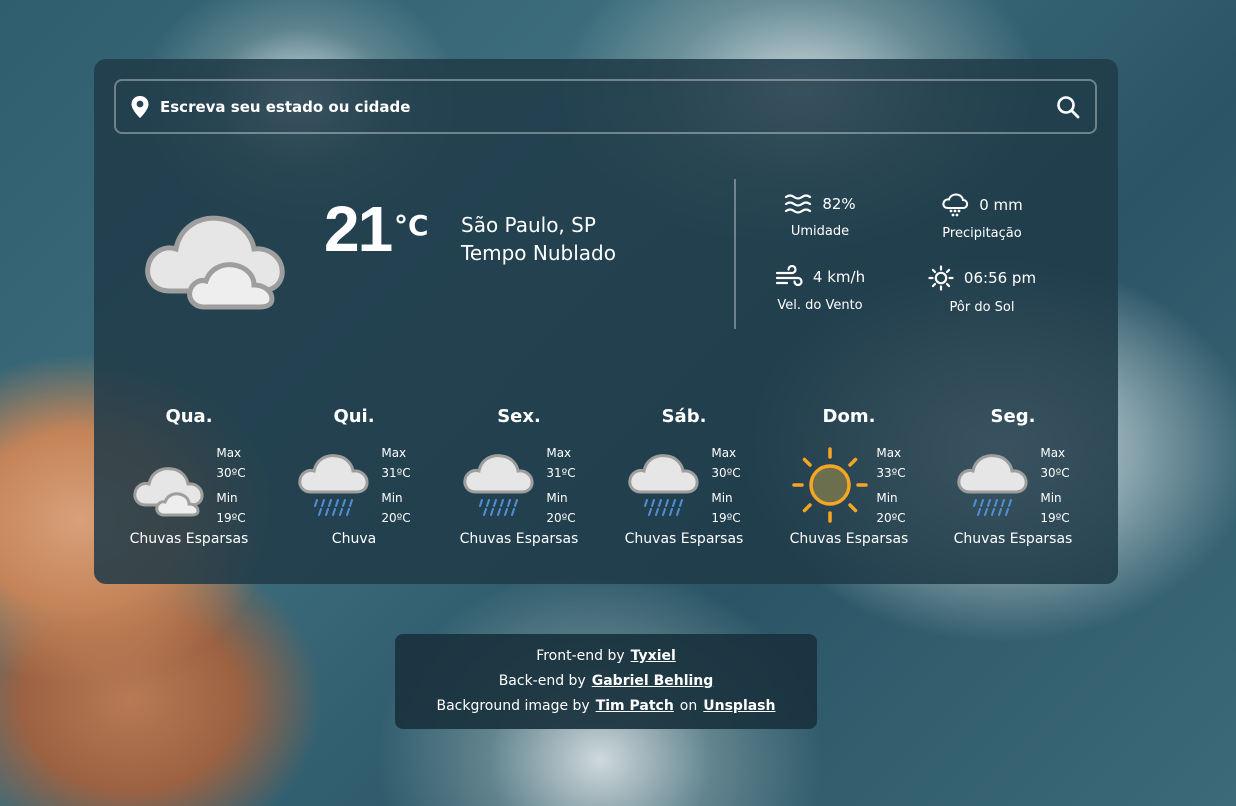 This screenshot has width=1236, height=806. I want to click on frontend-author-link: Tyxiel, so click(653, 656).